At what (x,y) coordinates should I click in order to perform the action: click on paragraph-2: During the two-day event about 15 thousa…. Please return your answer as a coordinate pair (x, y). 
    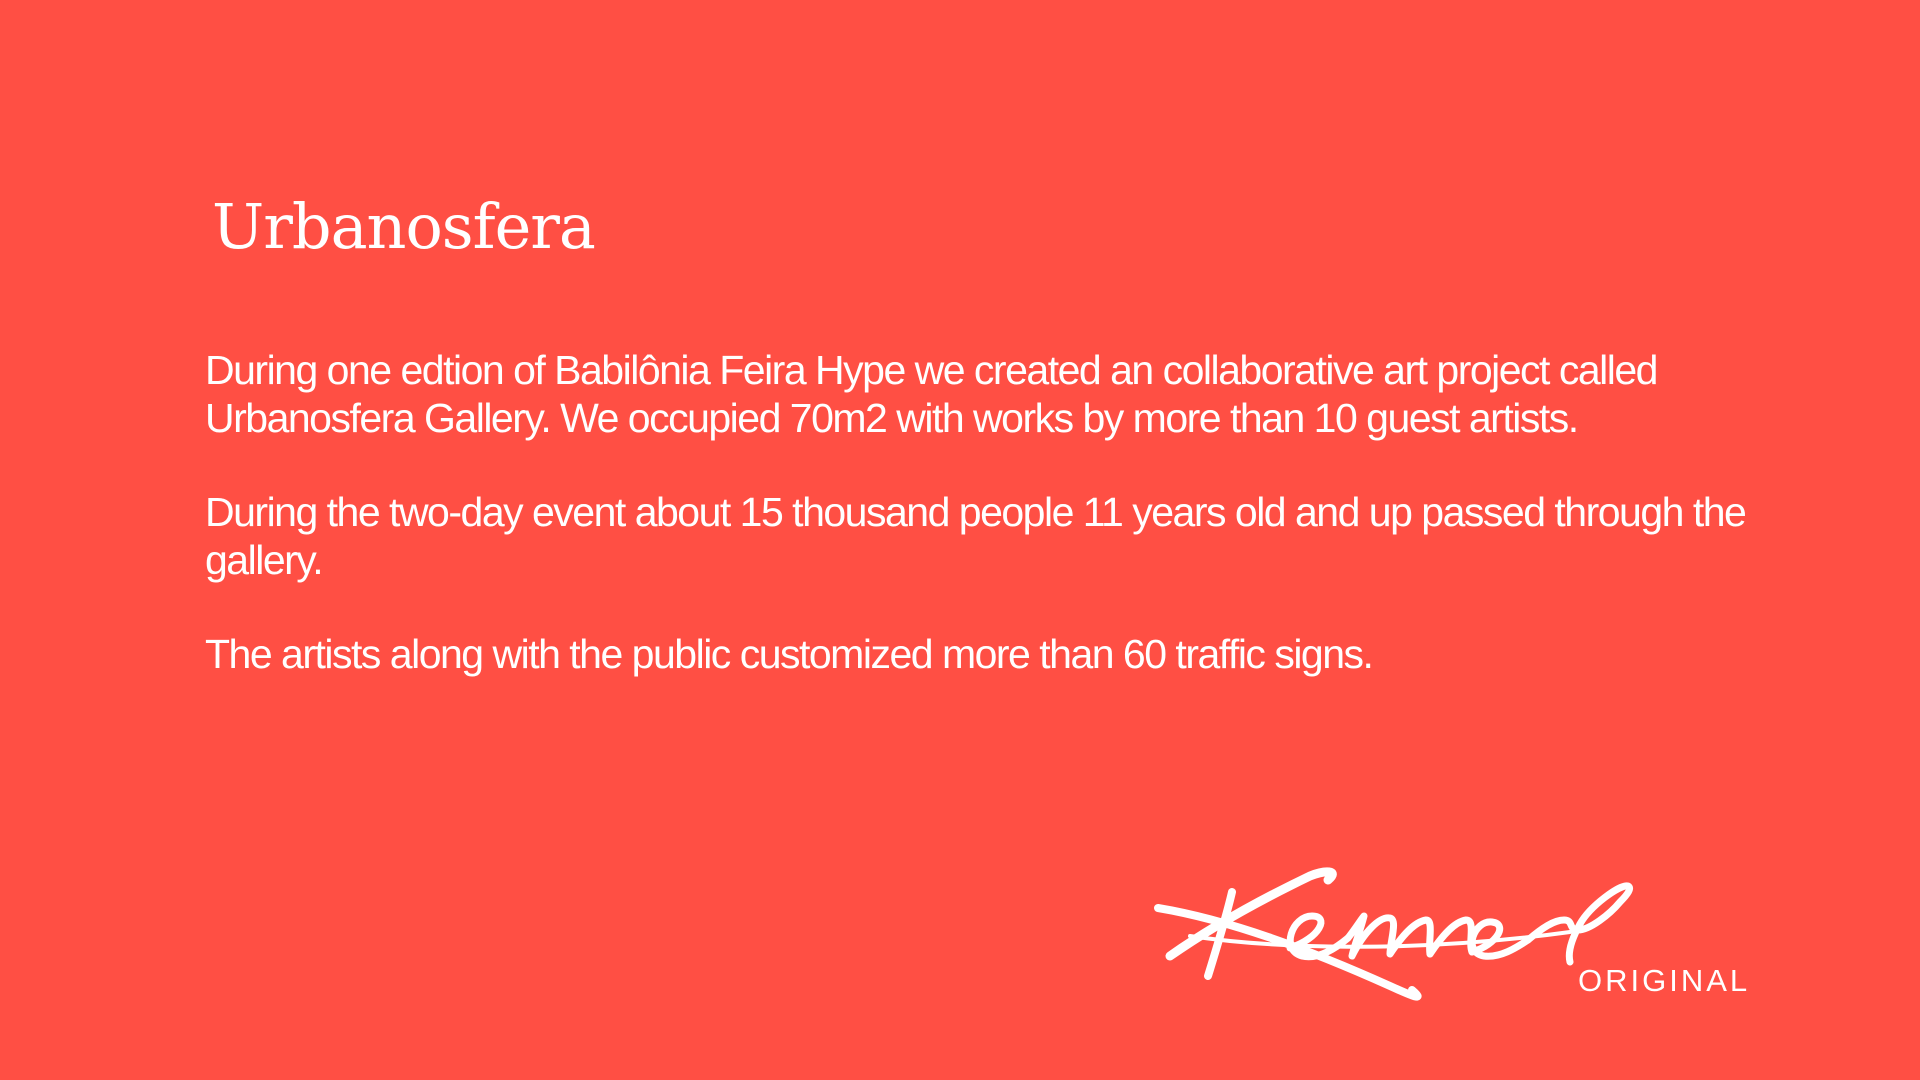
    Looking at the image, I should click on (976, 536).